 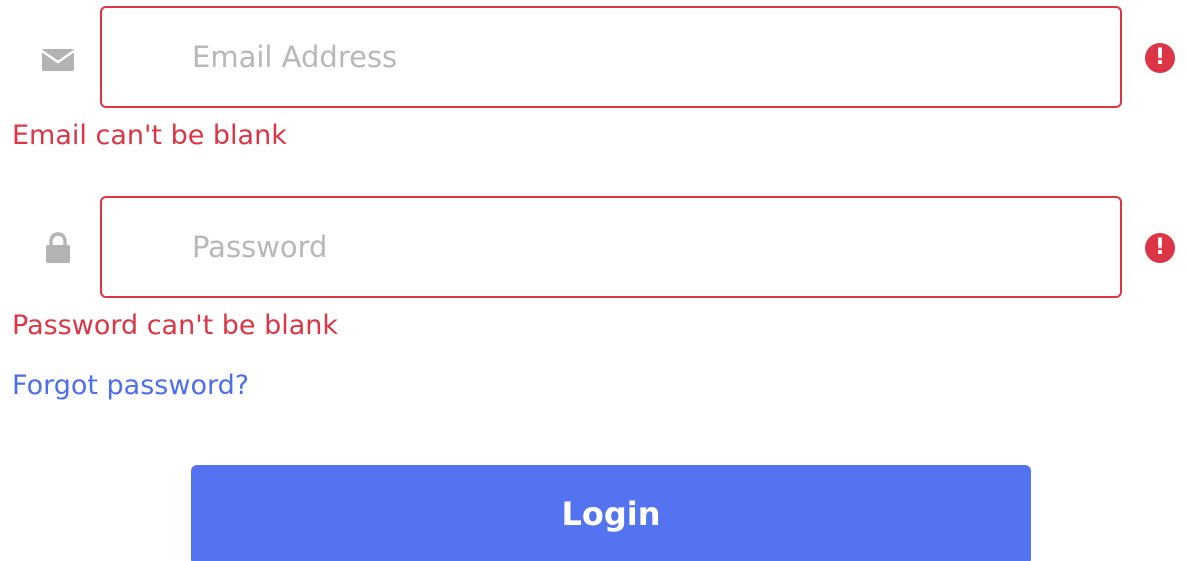 What do you see at coordinates (58, 60) in the screenshot?
I see `envelope-icon` at bounding box center [58, 60].